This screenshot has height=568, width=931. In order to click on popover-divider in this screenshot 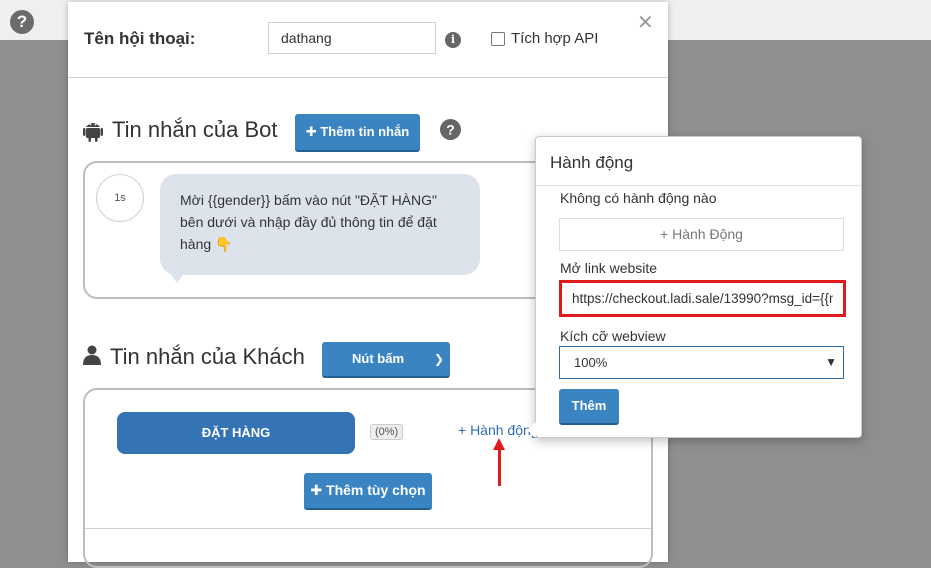, I will do `click(698, 185)`.